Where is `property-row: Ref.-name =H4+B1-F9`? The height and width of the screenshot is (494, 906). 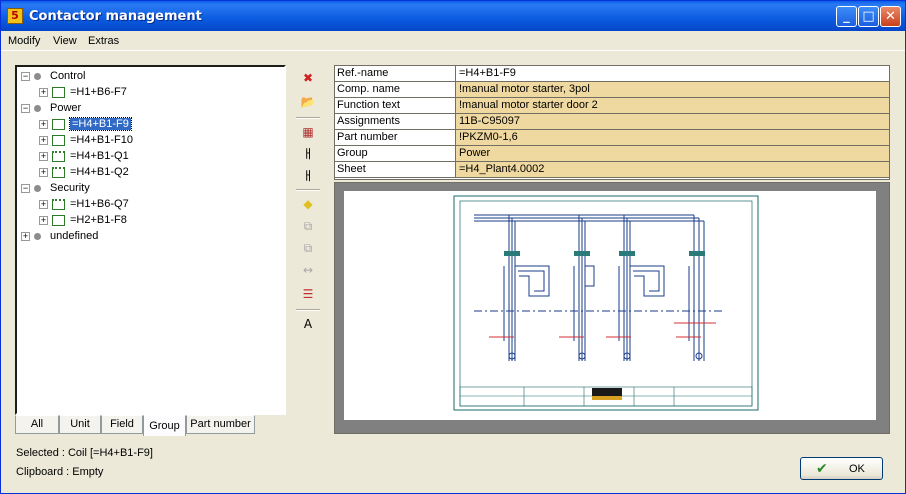 property-row: Ref.-name =H4+B1-F9 is located at coordinates (612, 74).